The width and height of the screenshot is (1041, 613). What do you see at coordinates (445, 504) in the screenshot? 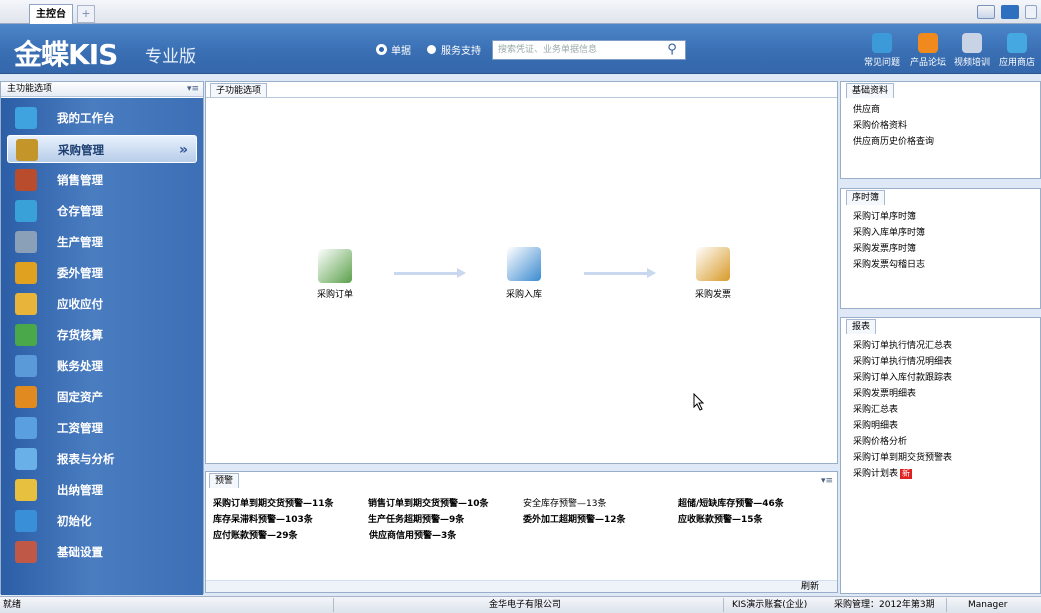
I see `warning-item: 销售订单到期交货预警—10条` at bounding box center [445, 504].